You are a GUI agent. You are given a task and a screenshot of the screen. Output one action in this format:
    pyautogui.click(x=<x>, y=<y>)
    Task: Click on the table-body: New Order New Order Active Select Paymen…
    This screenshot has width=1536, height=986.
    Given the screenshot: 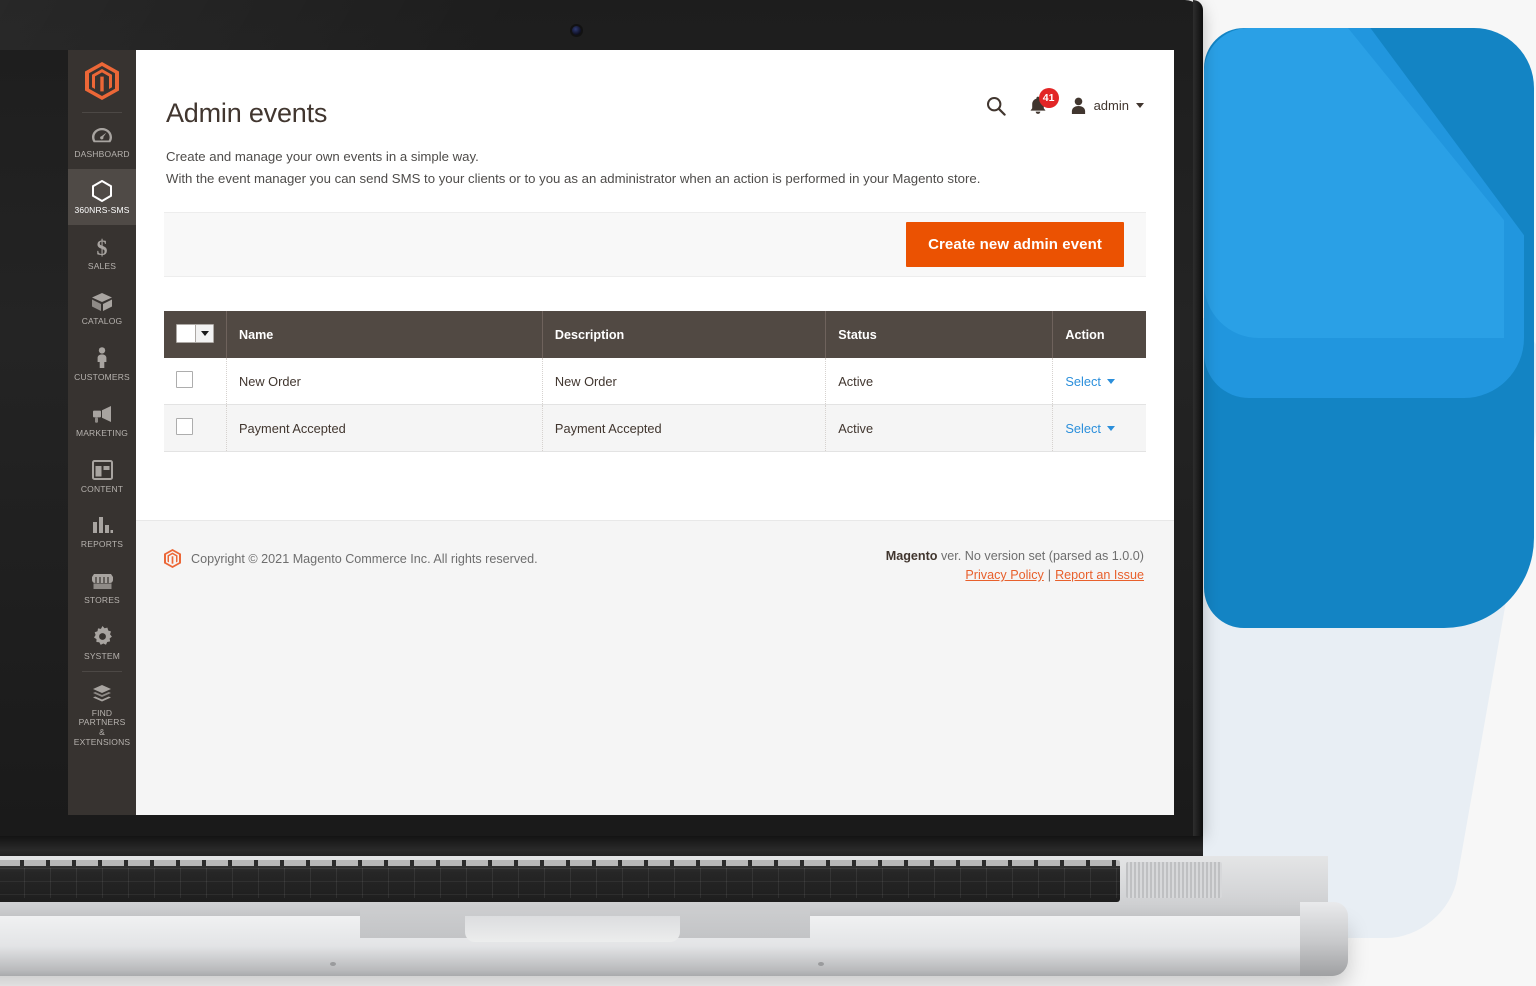 What is the action you would take?
    pyautogui.click(x=655, y=405)
    